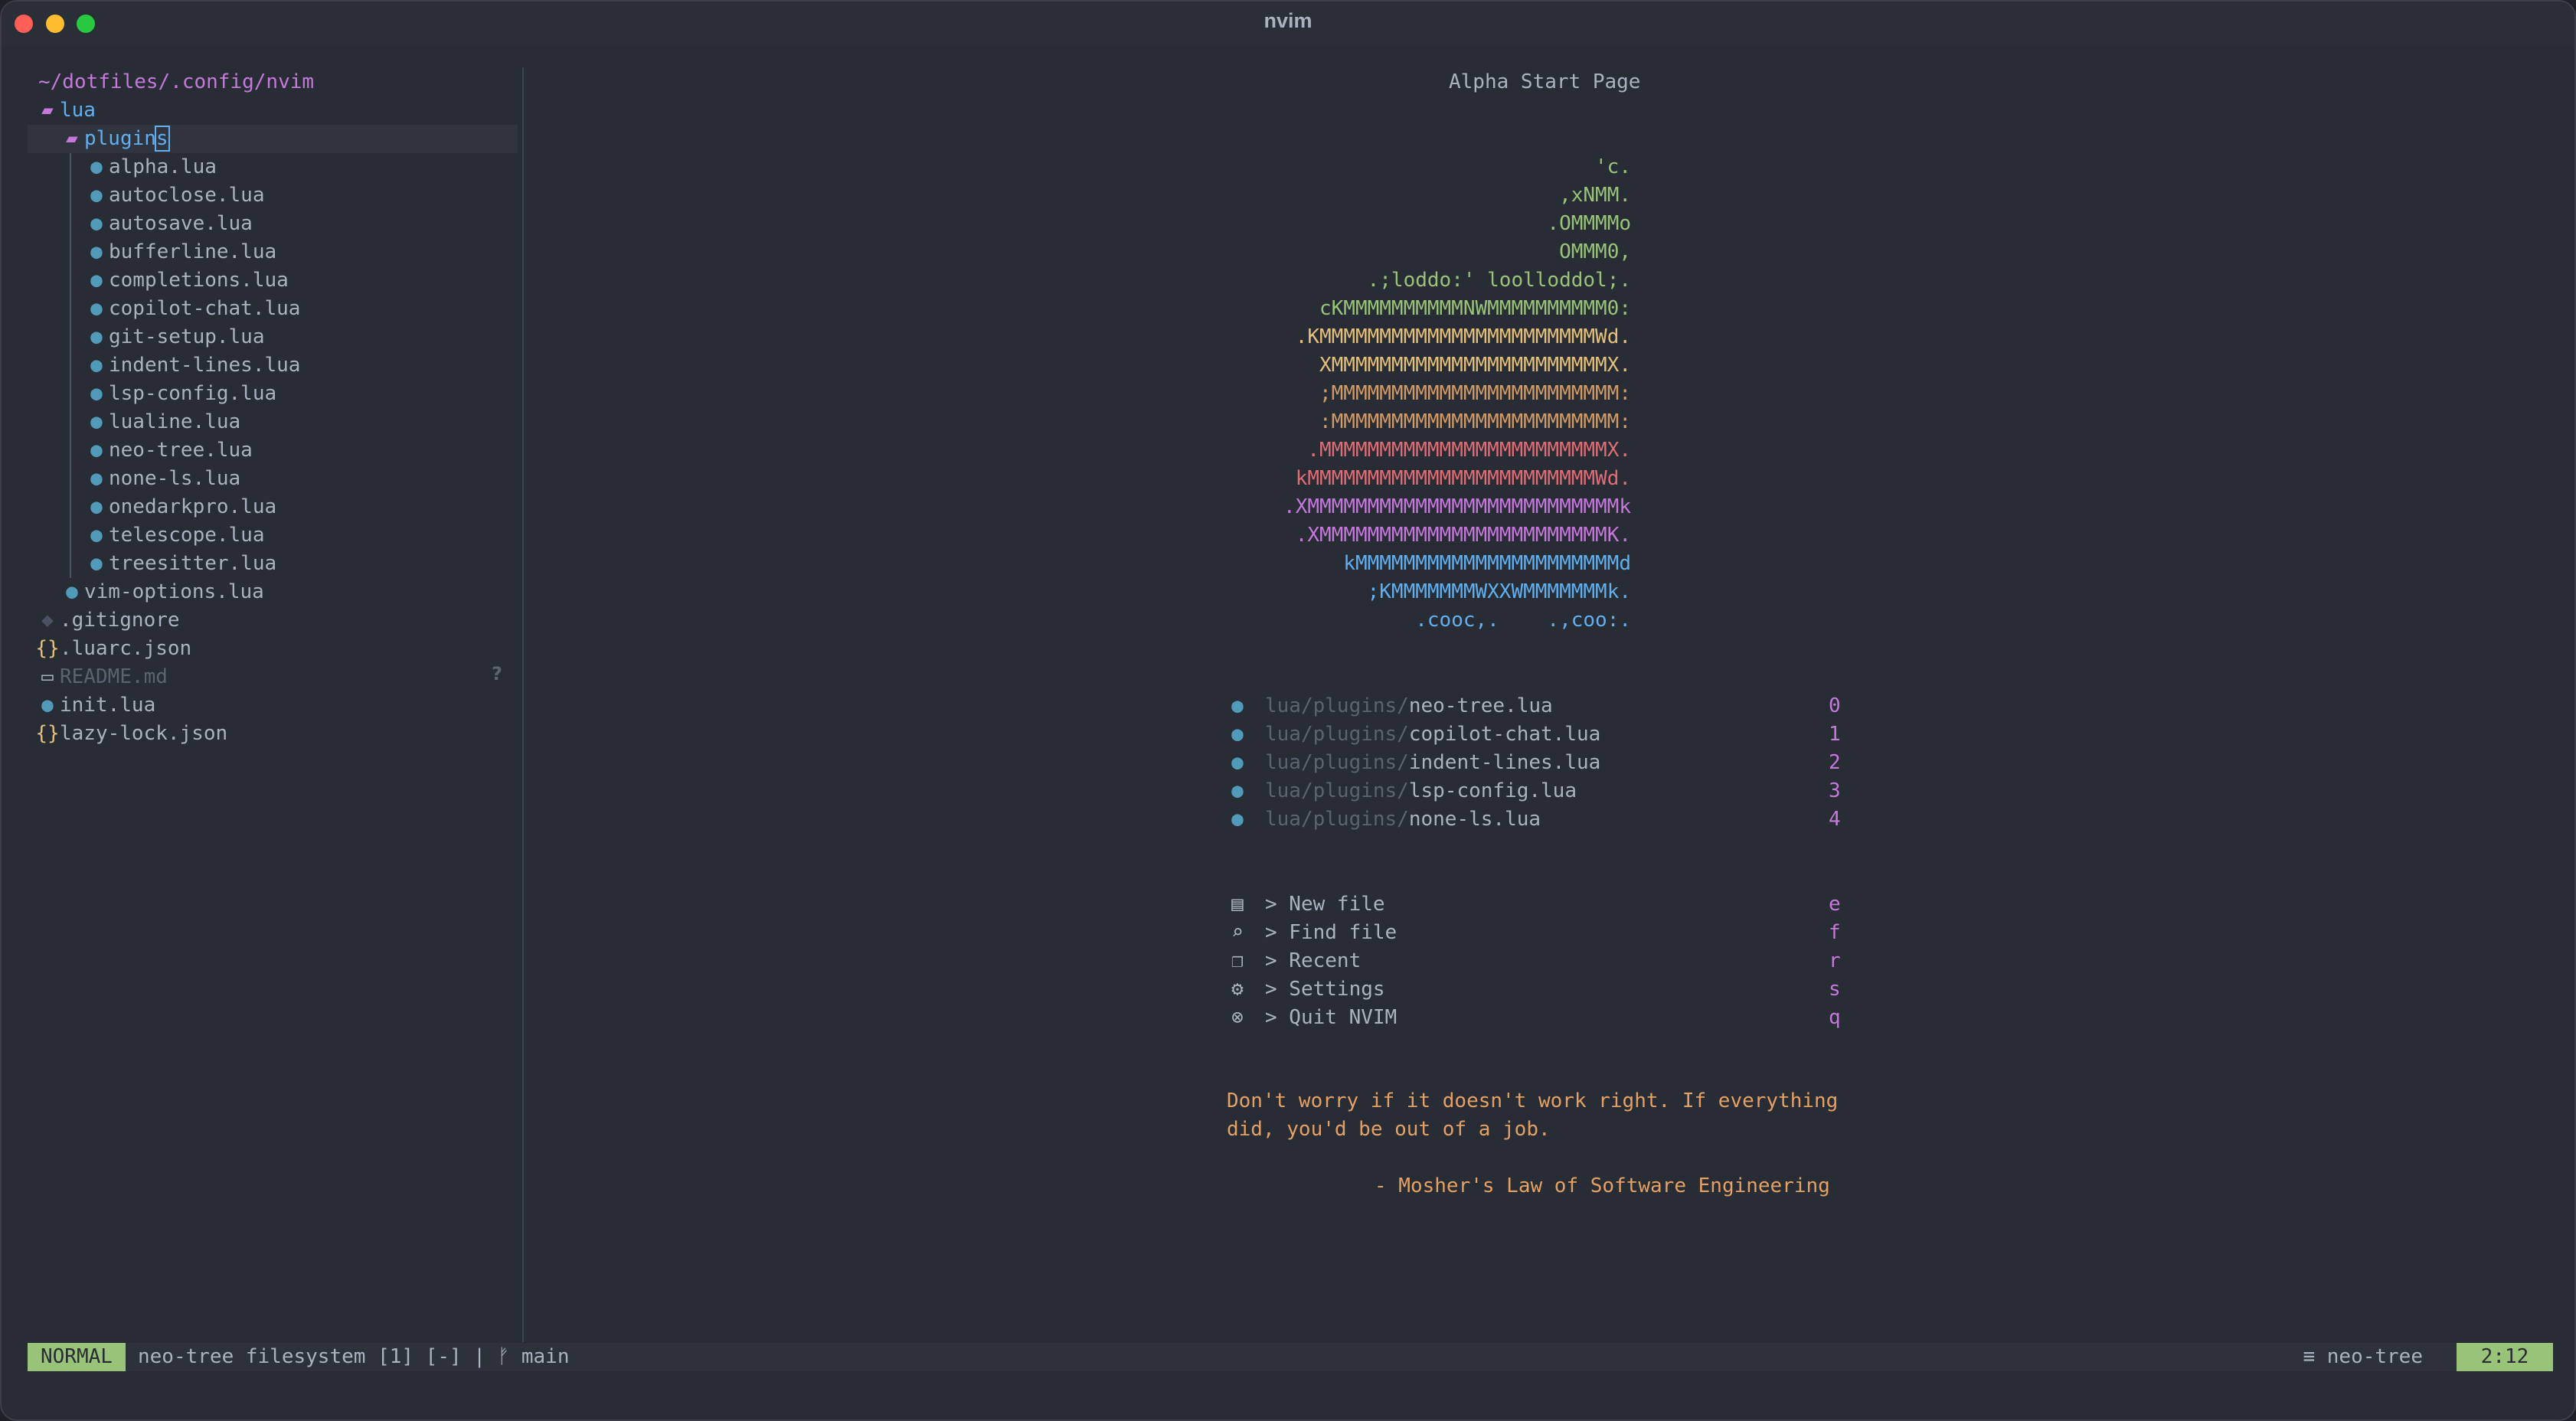  What do you see at coordinates (115, 139) in the screenshot?
I see `tree-item: ▰ plugins` at bounding box center [115, 139].